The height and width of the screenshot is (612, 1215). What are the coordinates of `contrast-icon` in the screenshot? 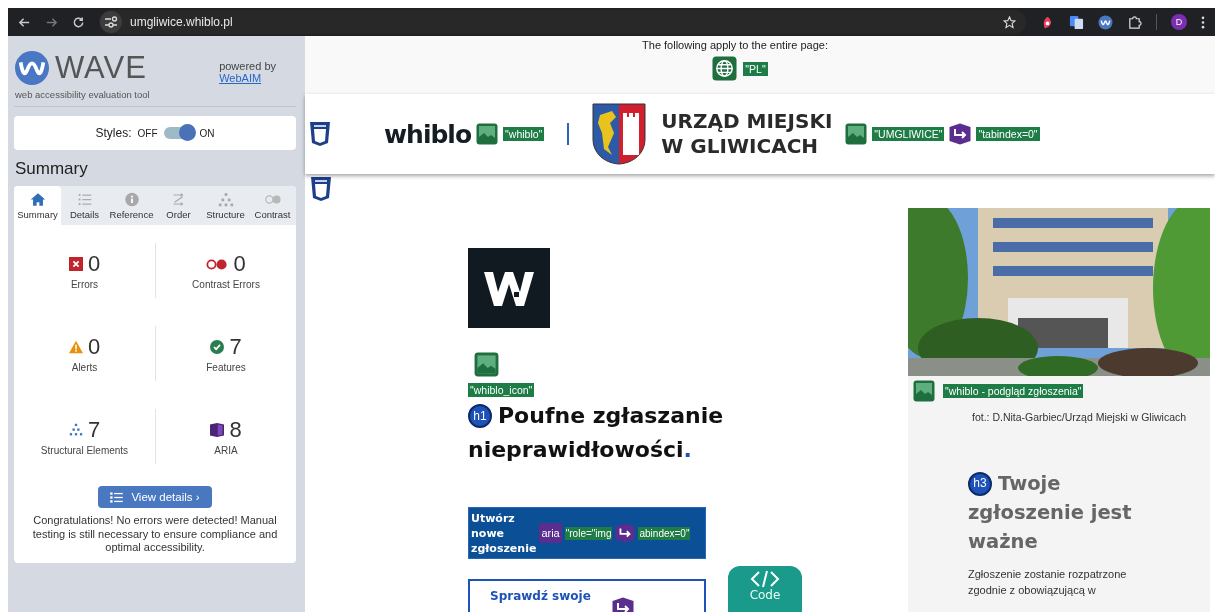 It's located at (272, 199).